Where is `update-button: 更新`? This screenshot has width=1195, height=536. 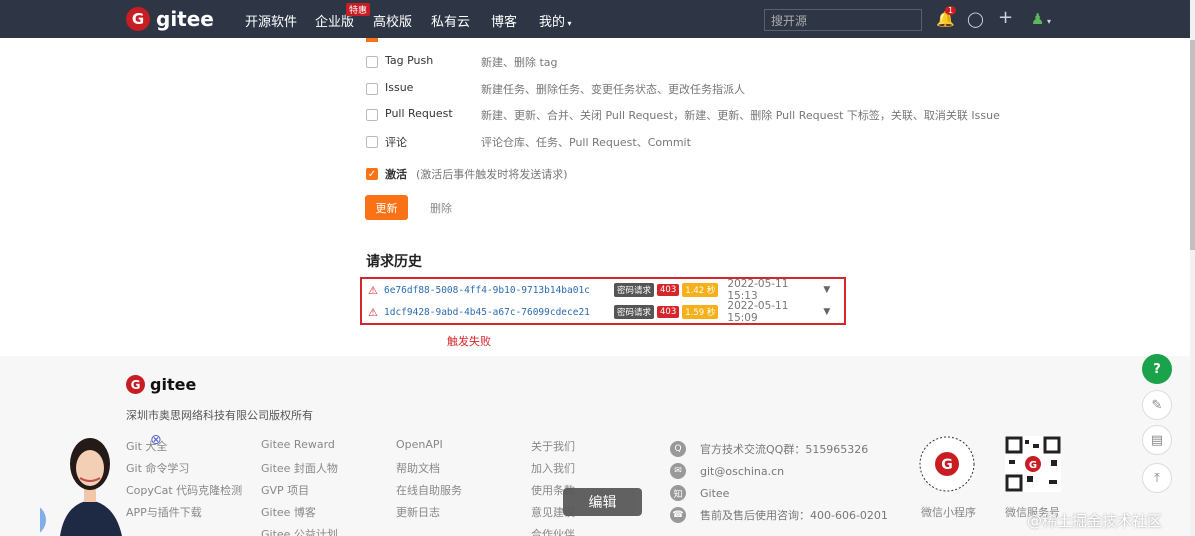 update-button: 更新 is located at coordinates (386, 207).